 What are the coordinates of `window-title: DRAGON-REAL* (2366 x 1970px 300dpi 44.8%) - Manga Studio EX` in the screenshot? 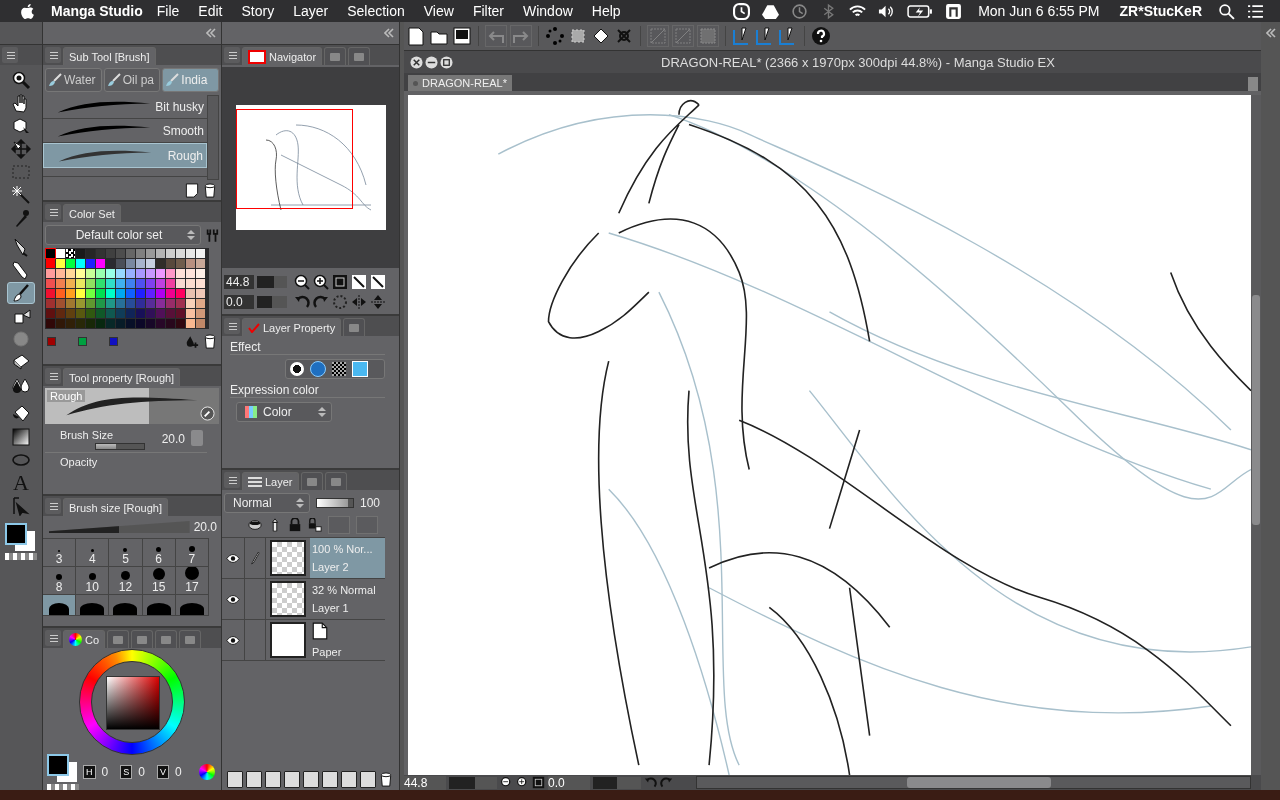 It's located at (858, 62).